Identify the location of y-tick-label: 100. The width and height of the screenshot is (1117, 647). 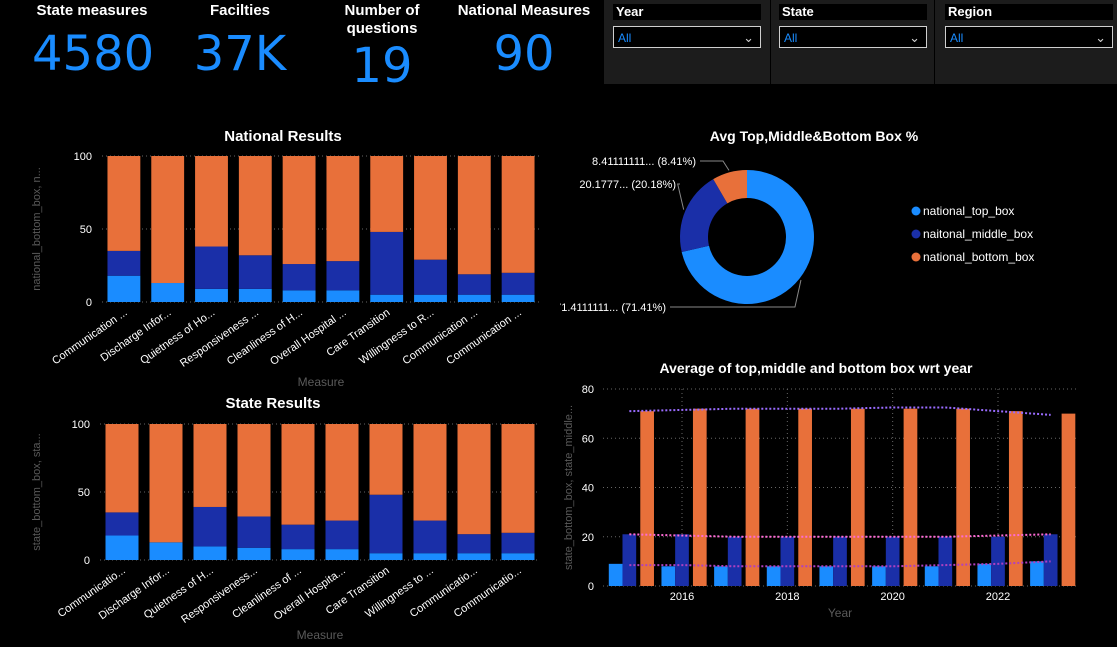
(83, 157).